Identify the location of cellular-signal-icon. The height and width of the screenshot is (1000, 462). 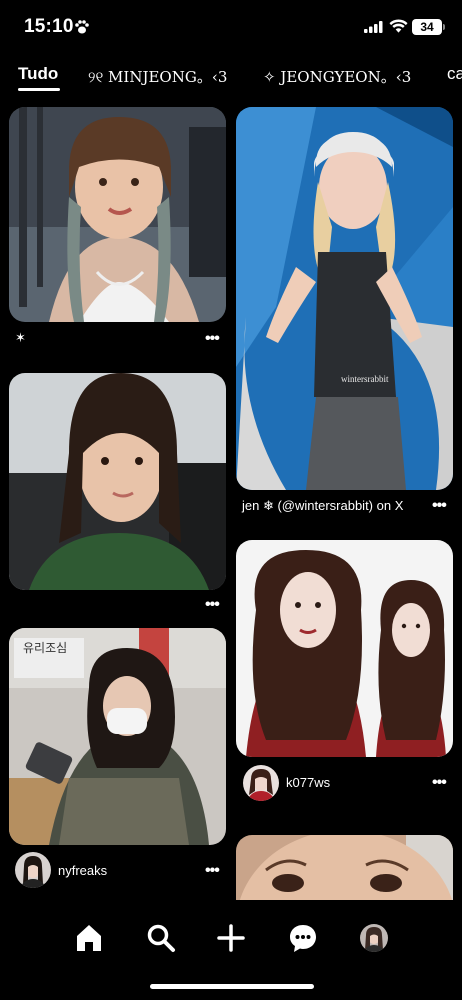
(373, 27).